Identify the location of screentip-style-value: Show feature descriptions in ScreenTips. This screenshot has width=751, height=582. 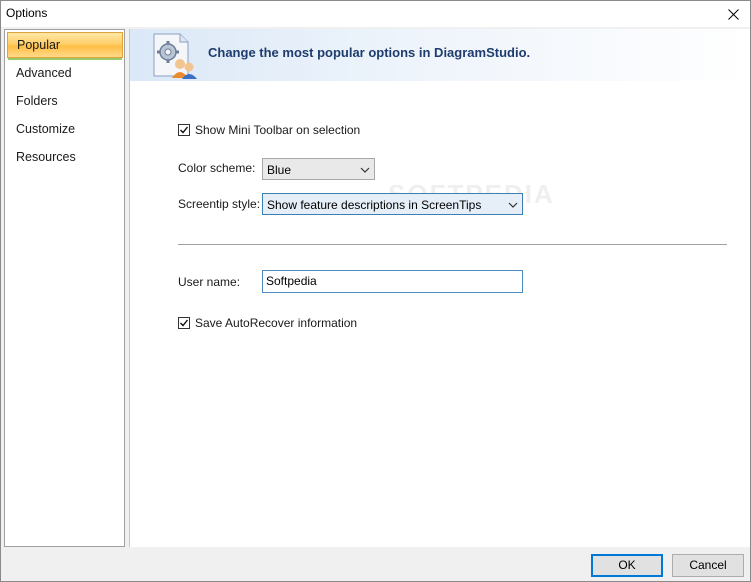
(374, 205).